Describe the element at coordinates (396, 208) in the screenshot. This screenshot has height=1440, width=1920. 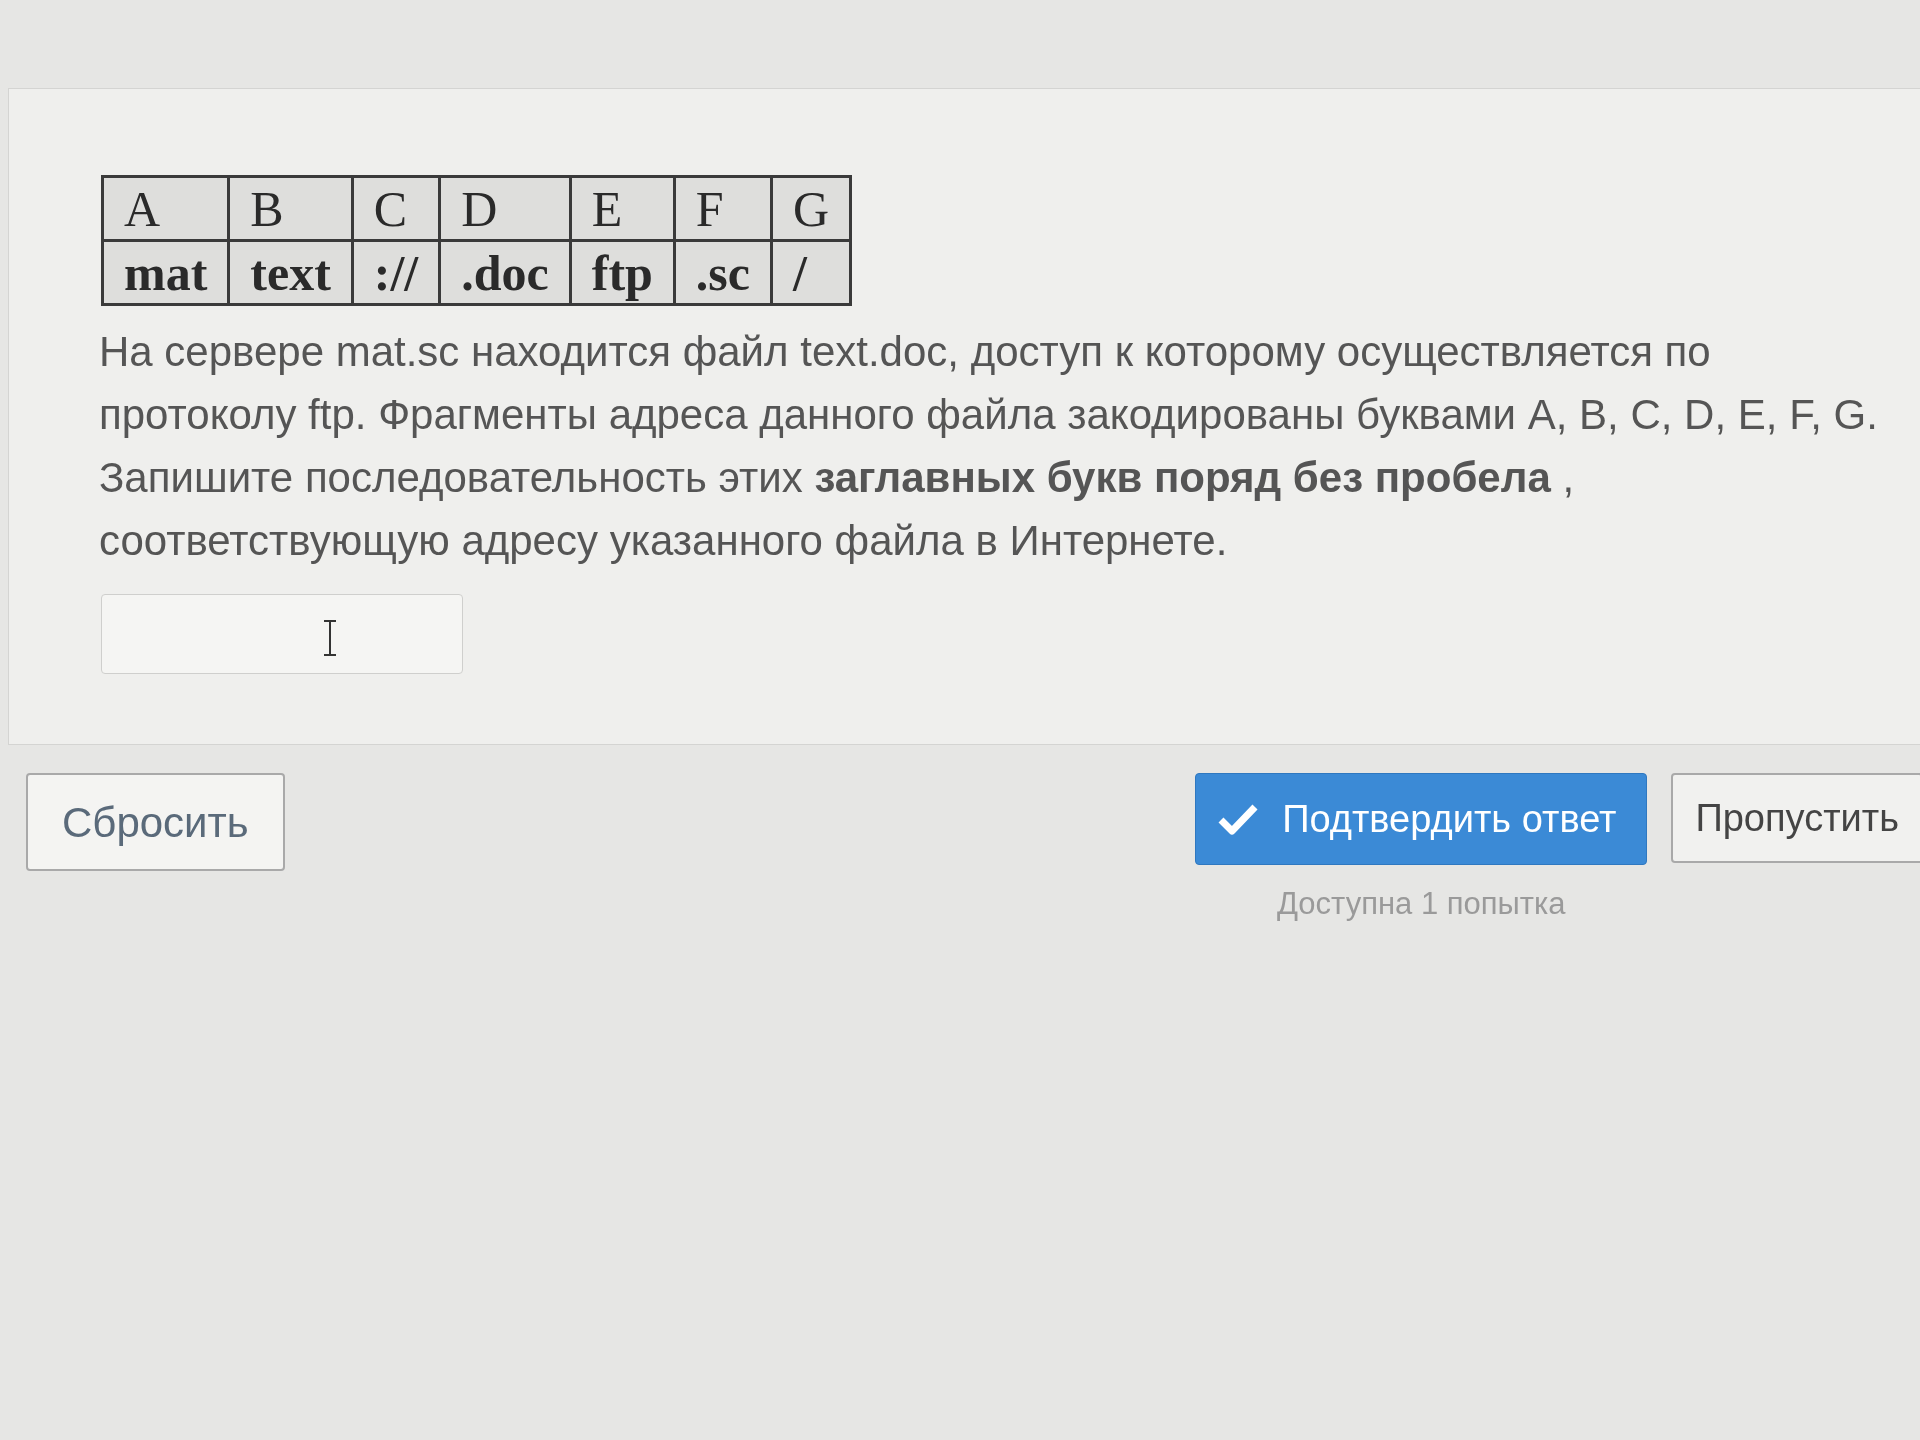
I see `table-cell: C` at that location.